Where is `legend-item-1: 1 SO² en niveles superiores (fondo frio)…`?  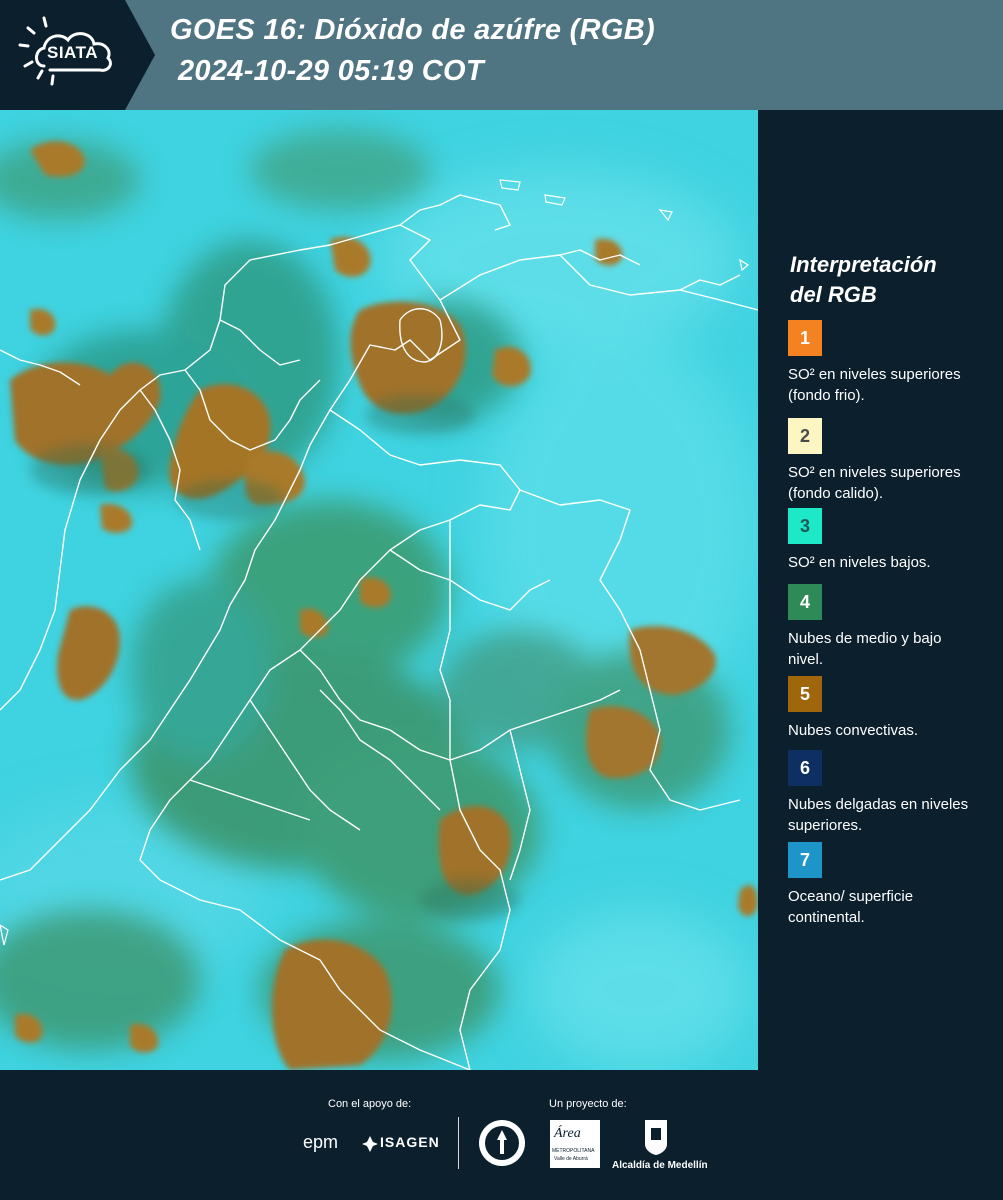 legend-item-1: 1 SO² en niveles superiores (fondo frio)… is located at coordinates (883, 363).